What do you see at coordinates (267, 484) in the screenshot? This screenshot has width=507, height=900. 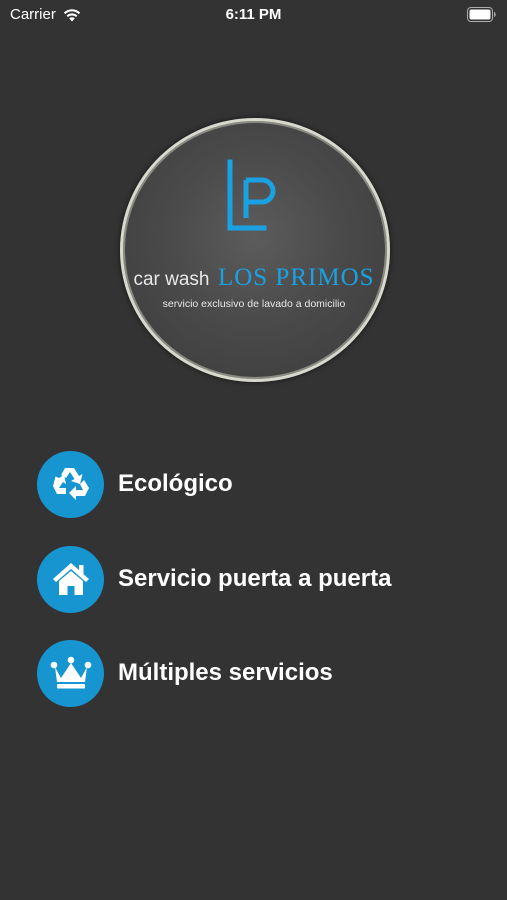 I see `feature-item-ecologico: Ecológico` at bounding box center [267, 484].